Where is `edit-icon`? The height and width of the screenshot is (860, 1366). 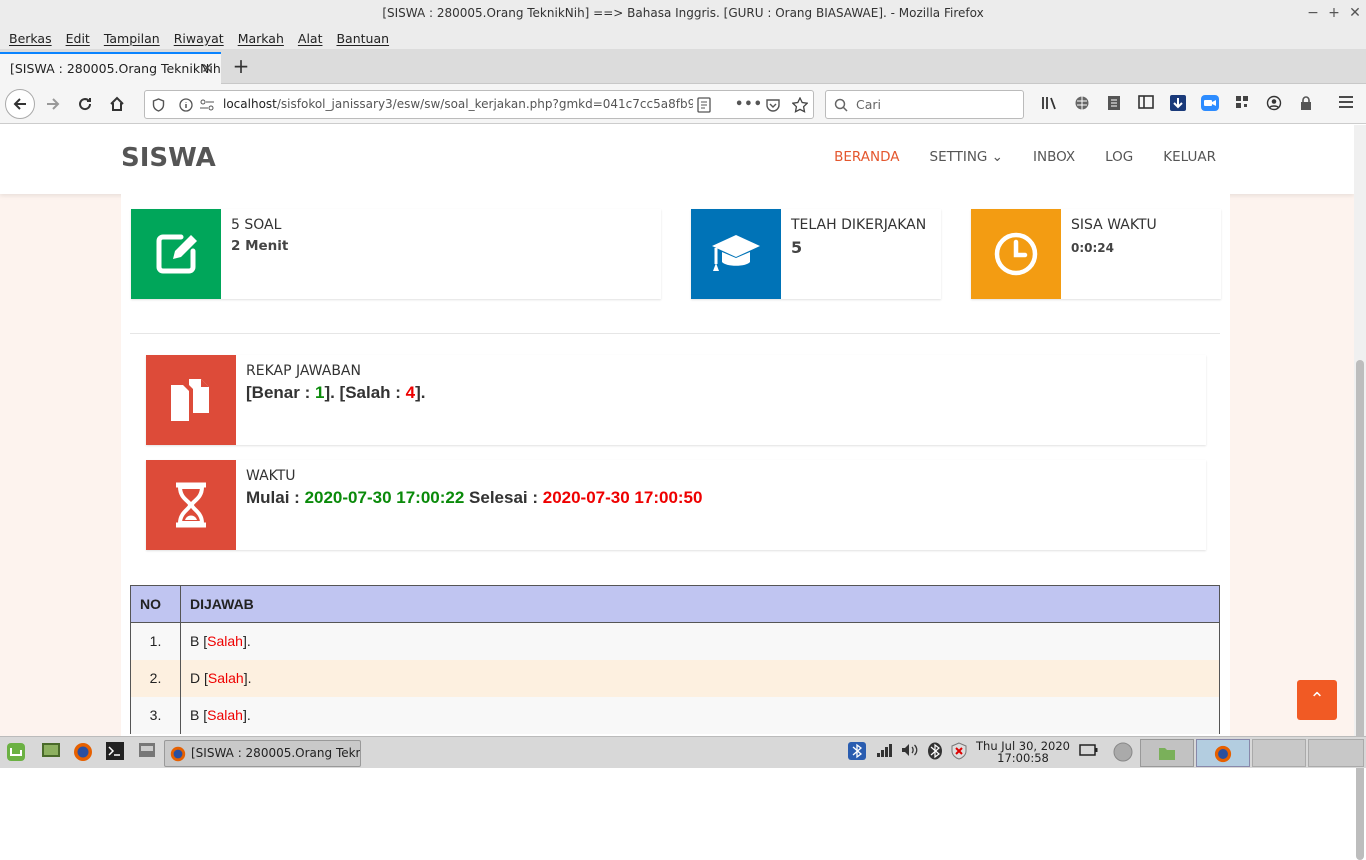 edit-icon is located at coordinates (176, 254).